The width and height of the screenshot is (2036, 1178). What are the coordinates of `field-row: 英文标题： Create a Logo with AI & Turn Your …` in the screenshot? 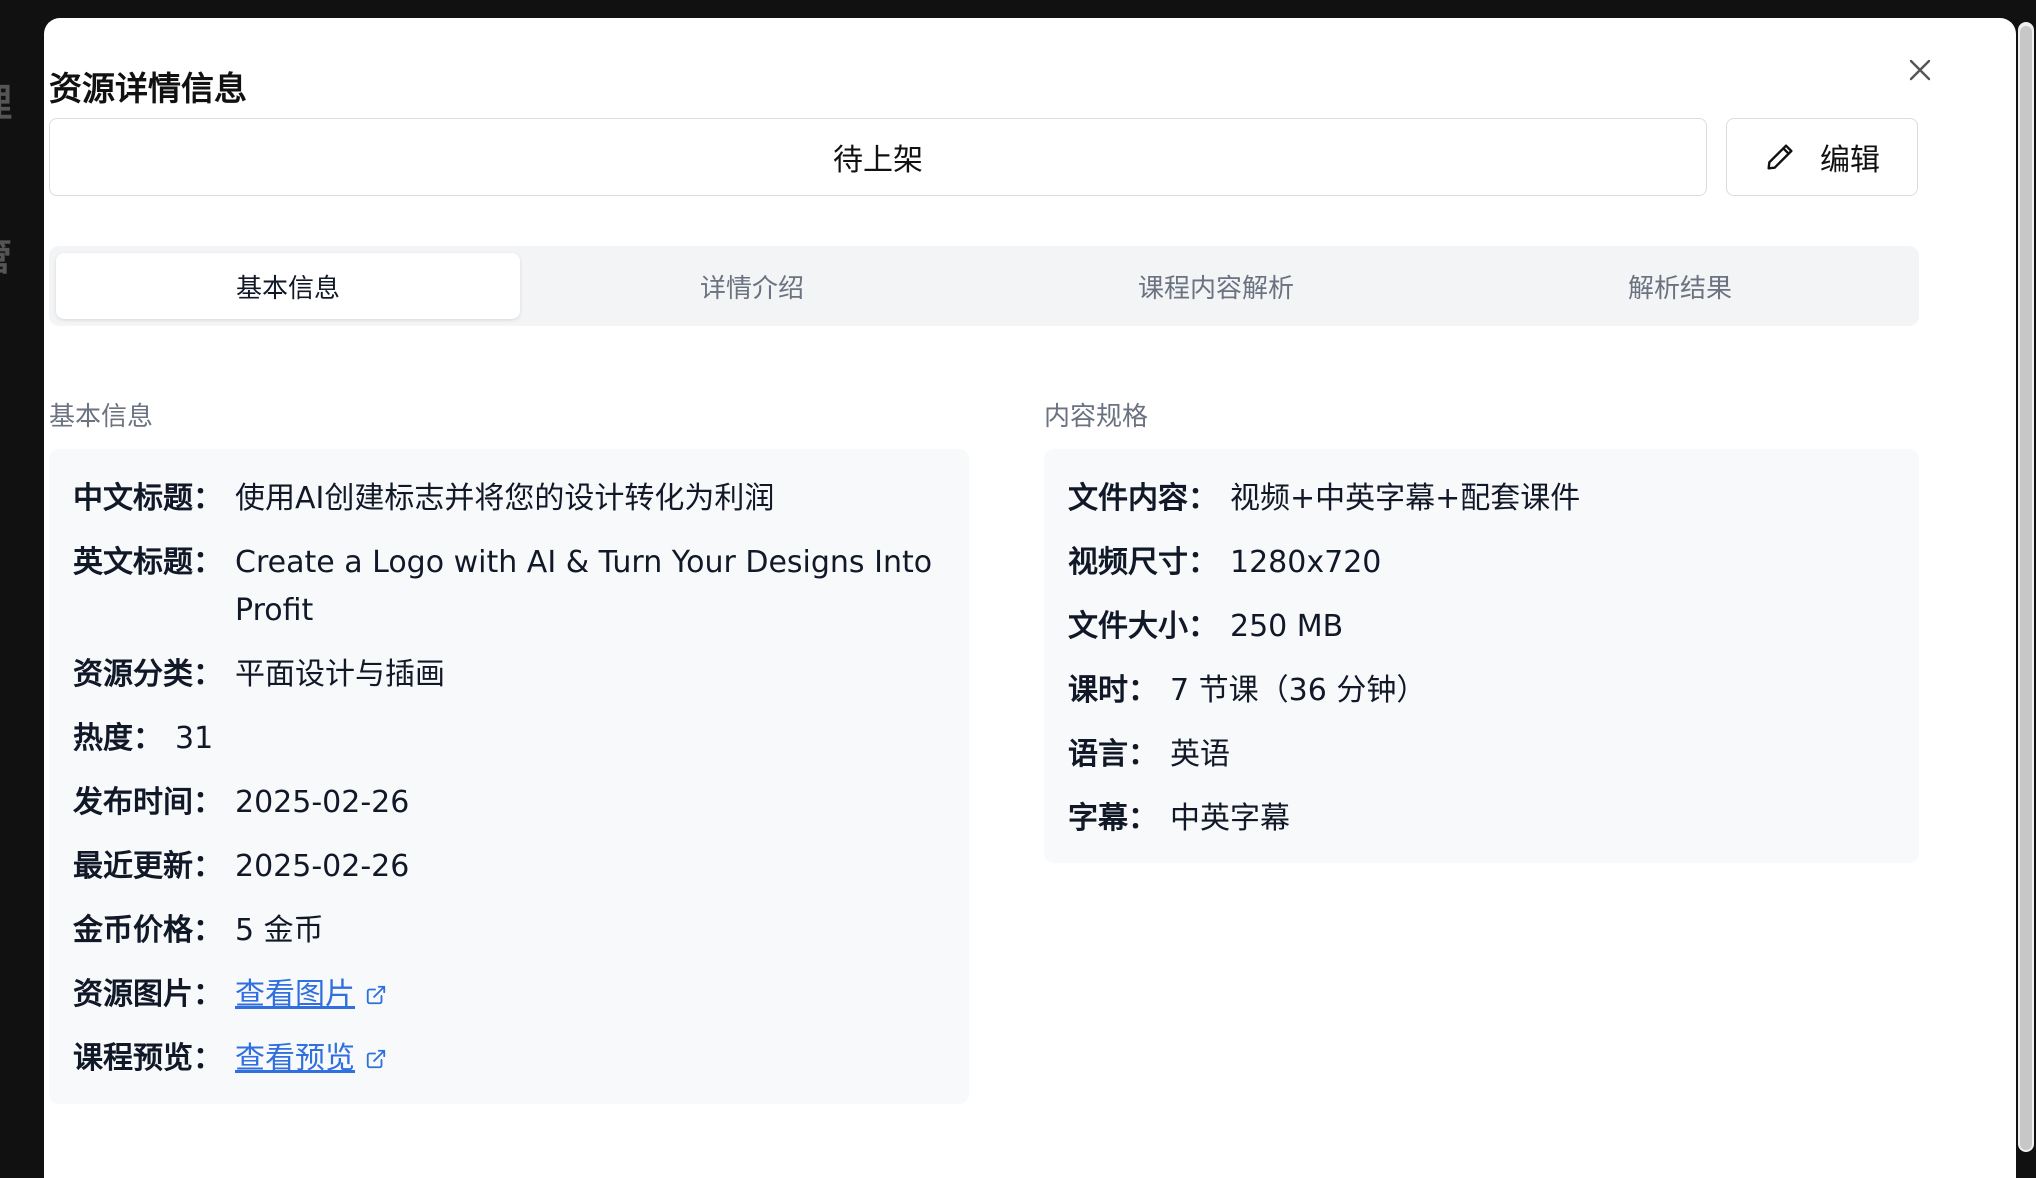 It's located at (509, 587).